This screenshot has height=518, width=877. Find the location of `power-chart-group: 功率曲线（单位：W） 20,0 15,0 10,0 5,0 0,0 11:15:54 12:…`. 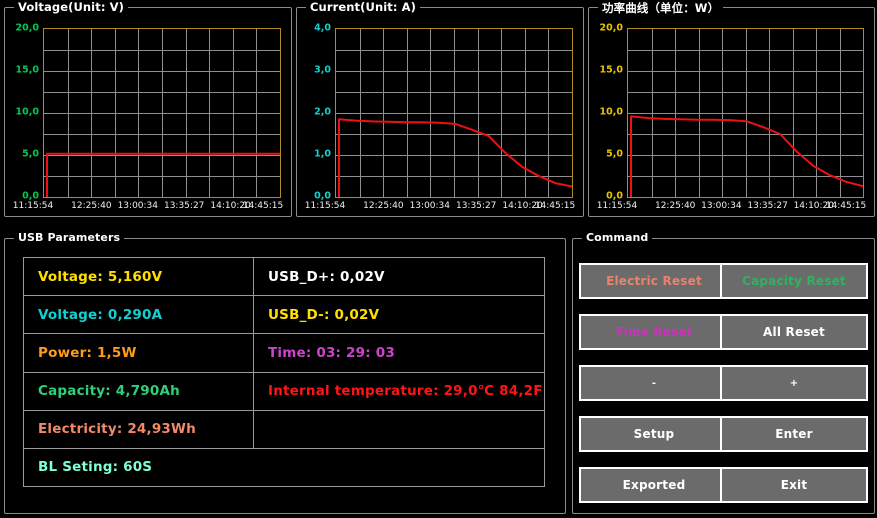

power-chart-group: 功率曲线（单位：W） 20,0 15,0 10,0 5,0 0,0 11:15:54 12:… is located at coordinates (731, 108).